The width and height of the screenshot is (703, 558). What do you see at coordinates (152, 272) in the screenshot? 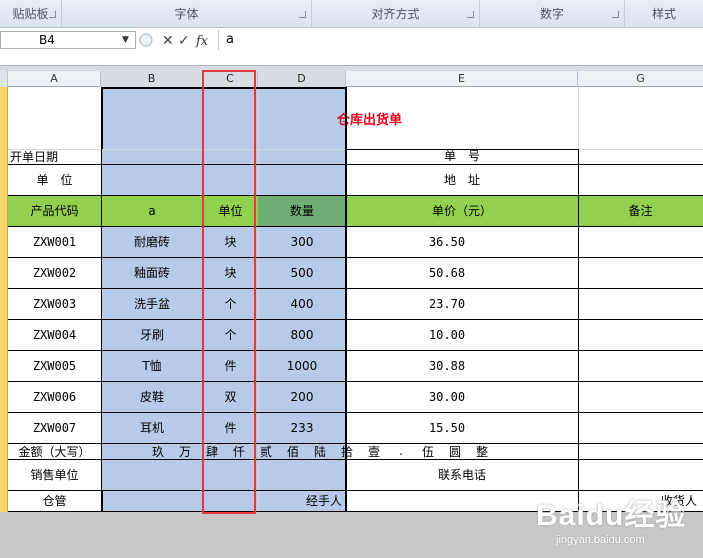
I see `item-name: 釉面砖` at bounding box center [152, 272].